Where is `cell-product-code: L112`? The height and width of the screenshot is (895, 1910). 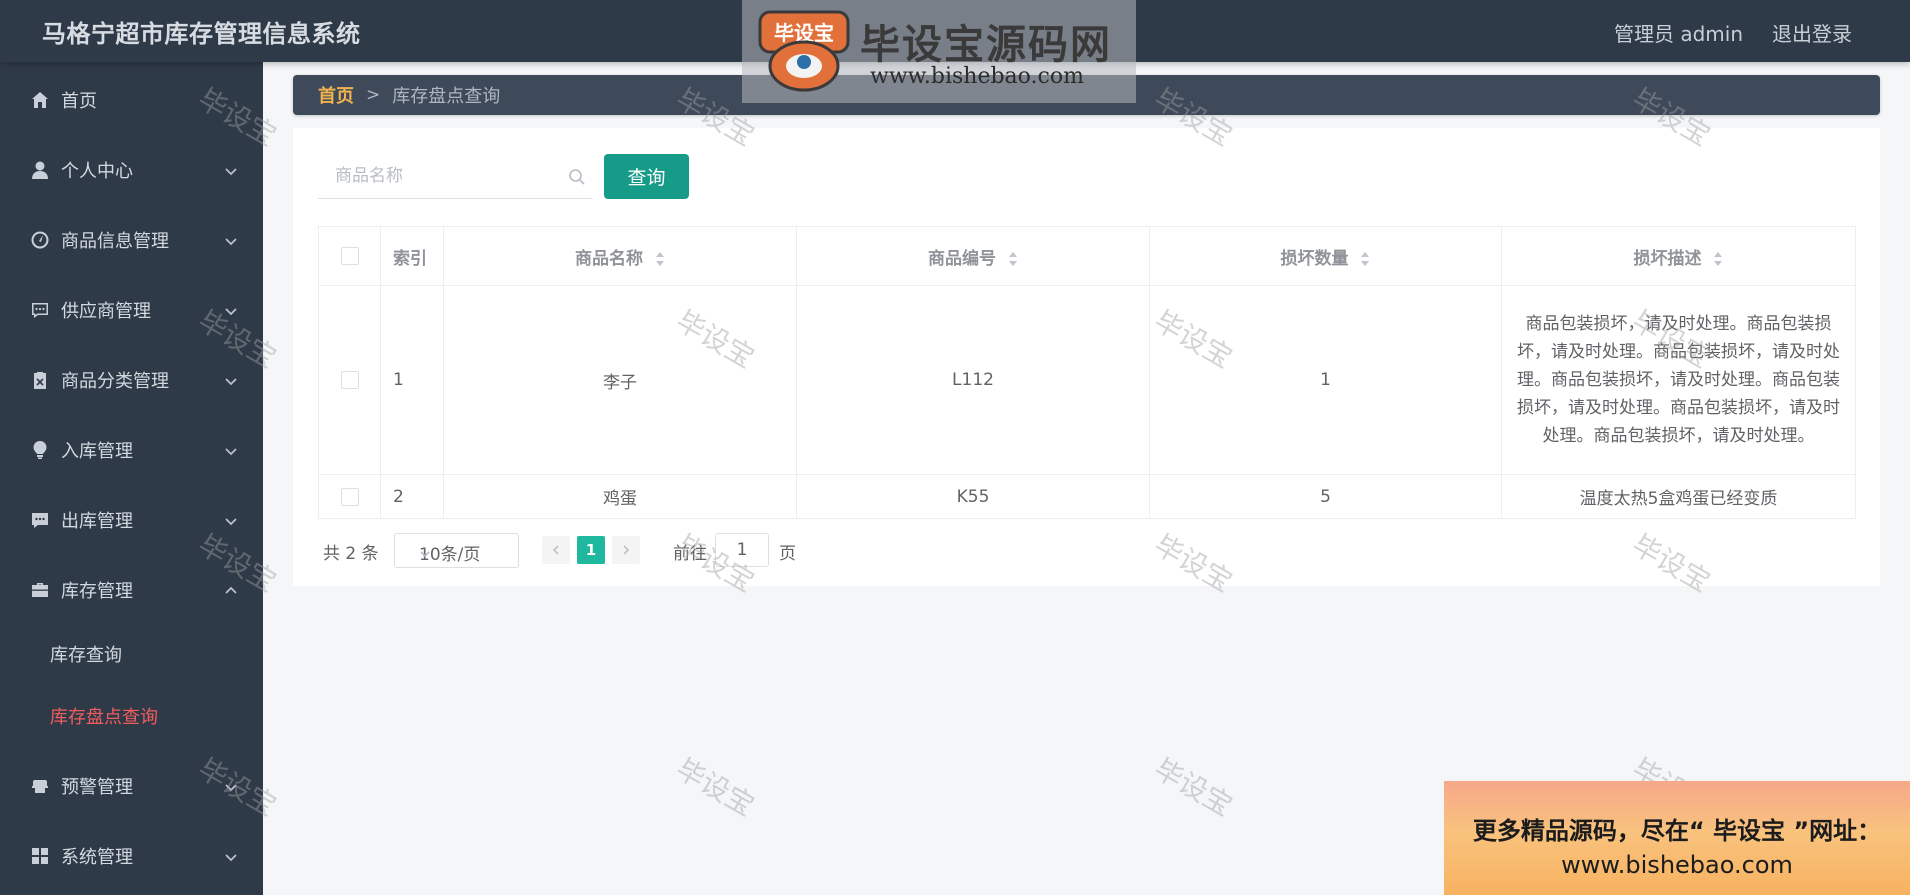 cell-product-code: L112 is located at coordinates (973, 380).